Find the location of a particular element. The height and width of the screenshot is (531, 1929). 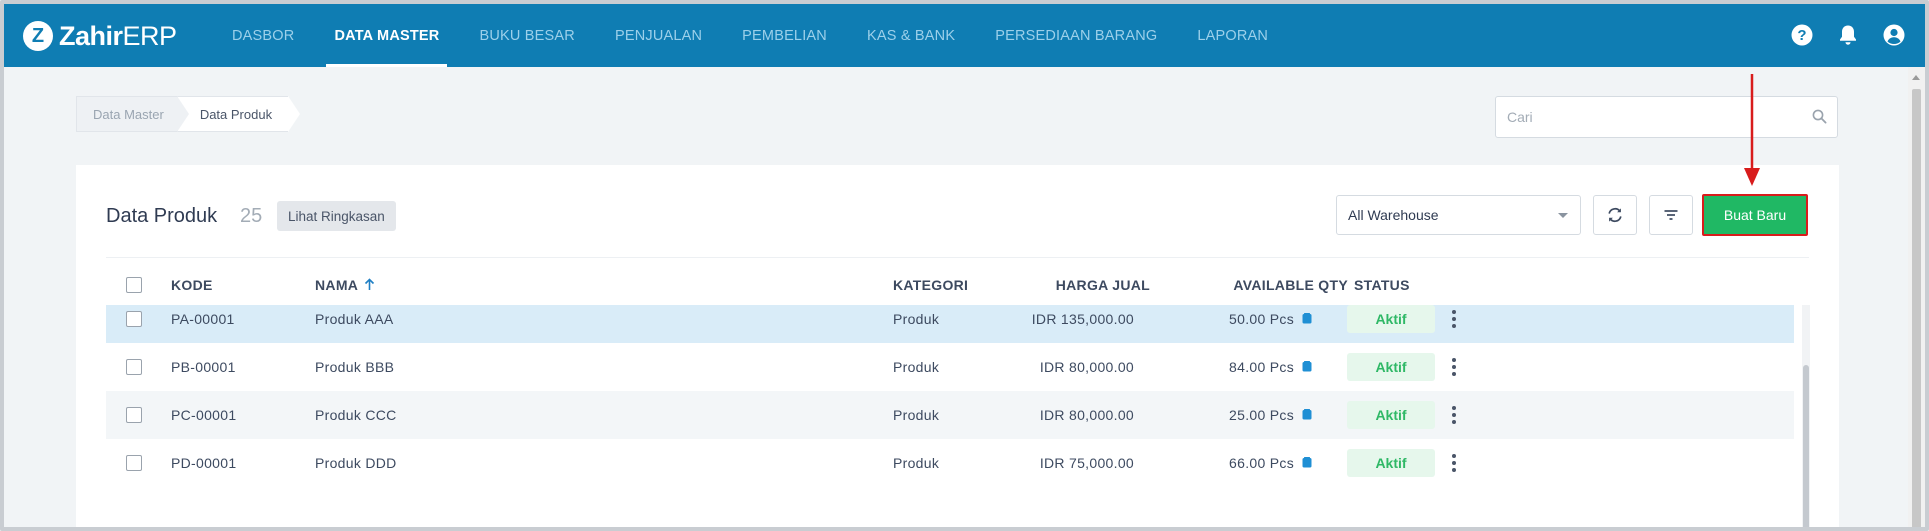

page-scrollbar is located at coordinates (1916, 297).